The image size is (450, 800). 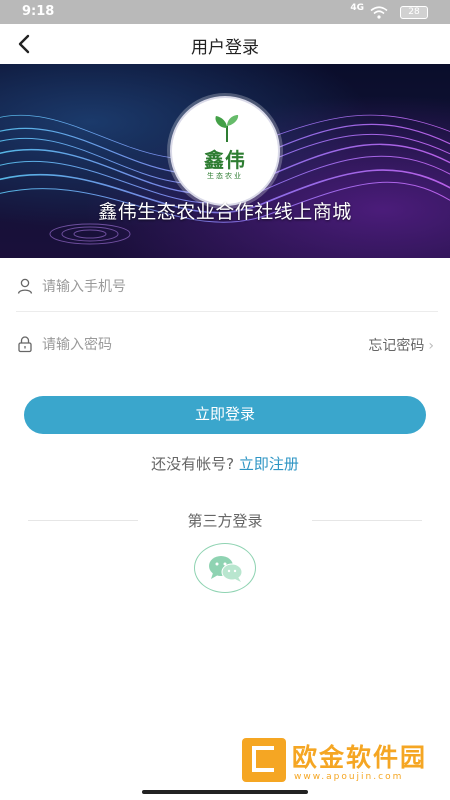 I want to click on phone-field, so click(x=227, y=287).